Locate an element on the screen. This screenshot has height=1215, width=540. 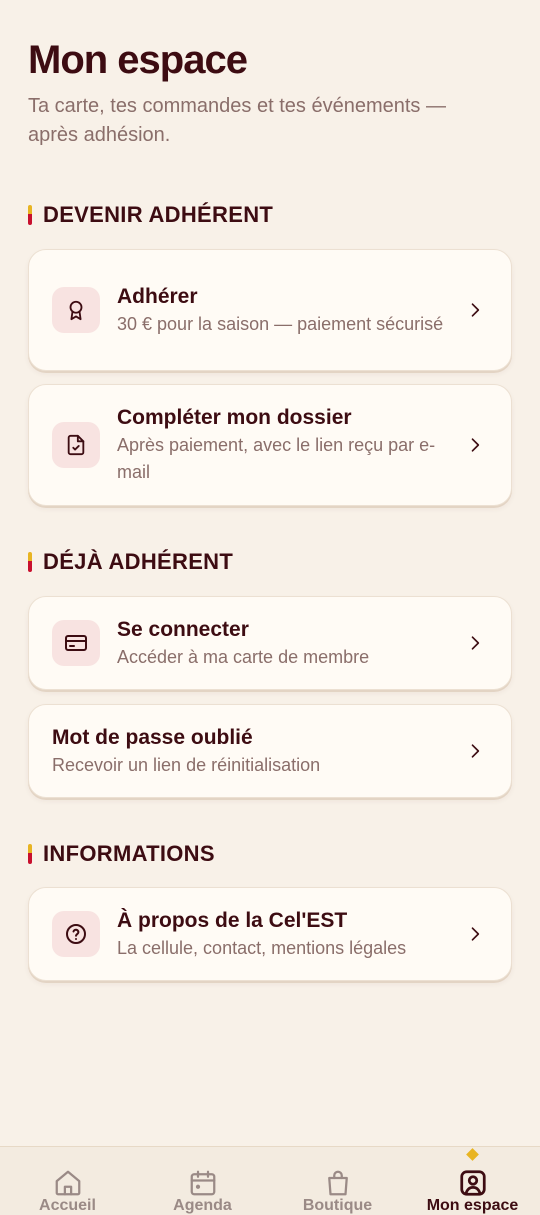
card-title: À propos de la Cel'EST is located at coordinates (232, 920).